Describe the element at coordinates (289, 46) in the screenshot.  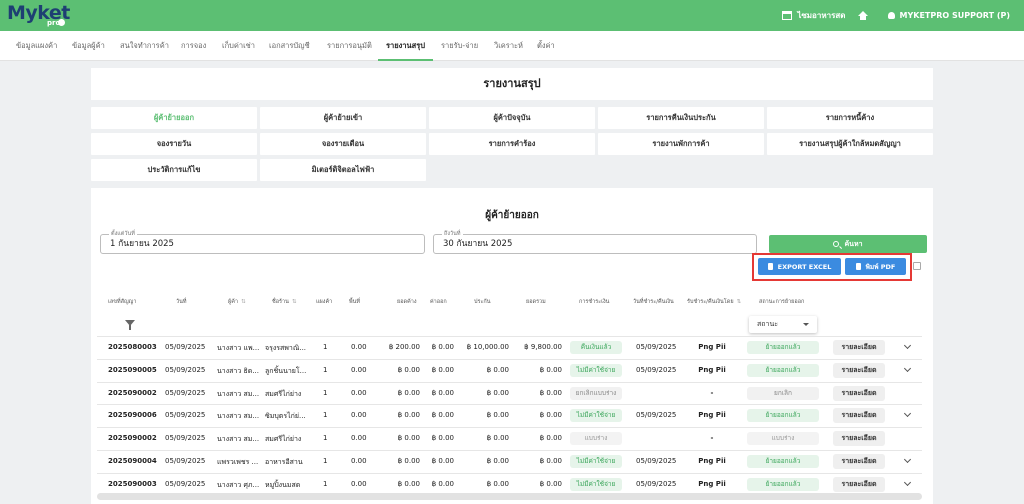
I see `nav-item-accounting: เอกสารบัญชี` at that location.